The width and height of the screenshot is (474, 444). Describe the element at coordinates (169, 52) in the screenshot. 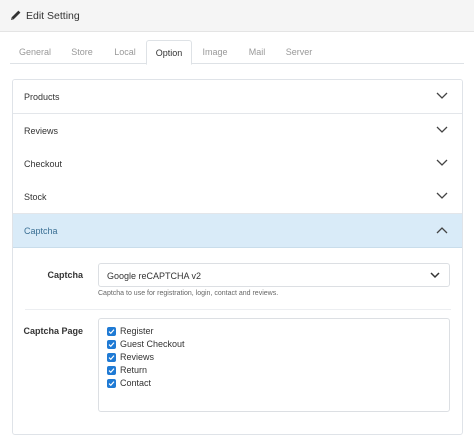

I see `tab-option: Option` at that location.